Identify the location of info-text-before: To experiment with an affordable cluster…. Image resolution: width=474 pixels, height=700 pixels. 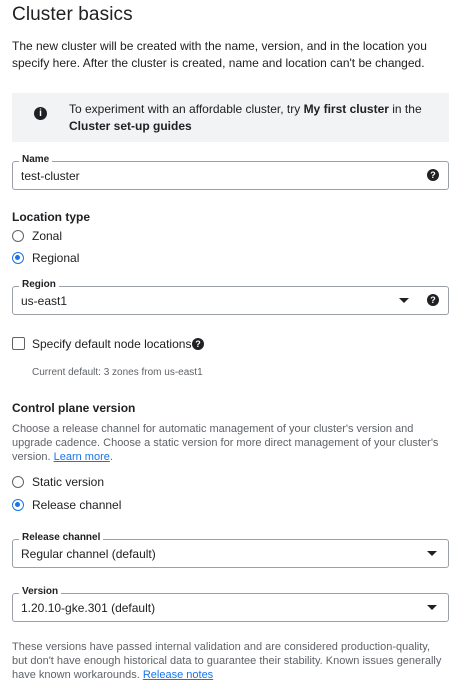
(186, 109).